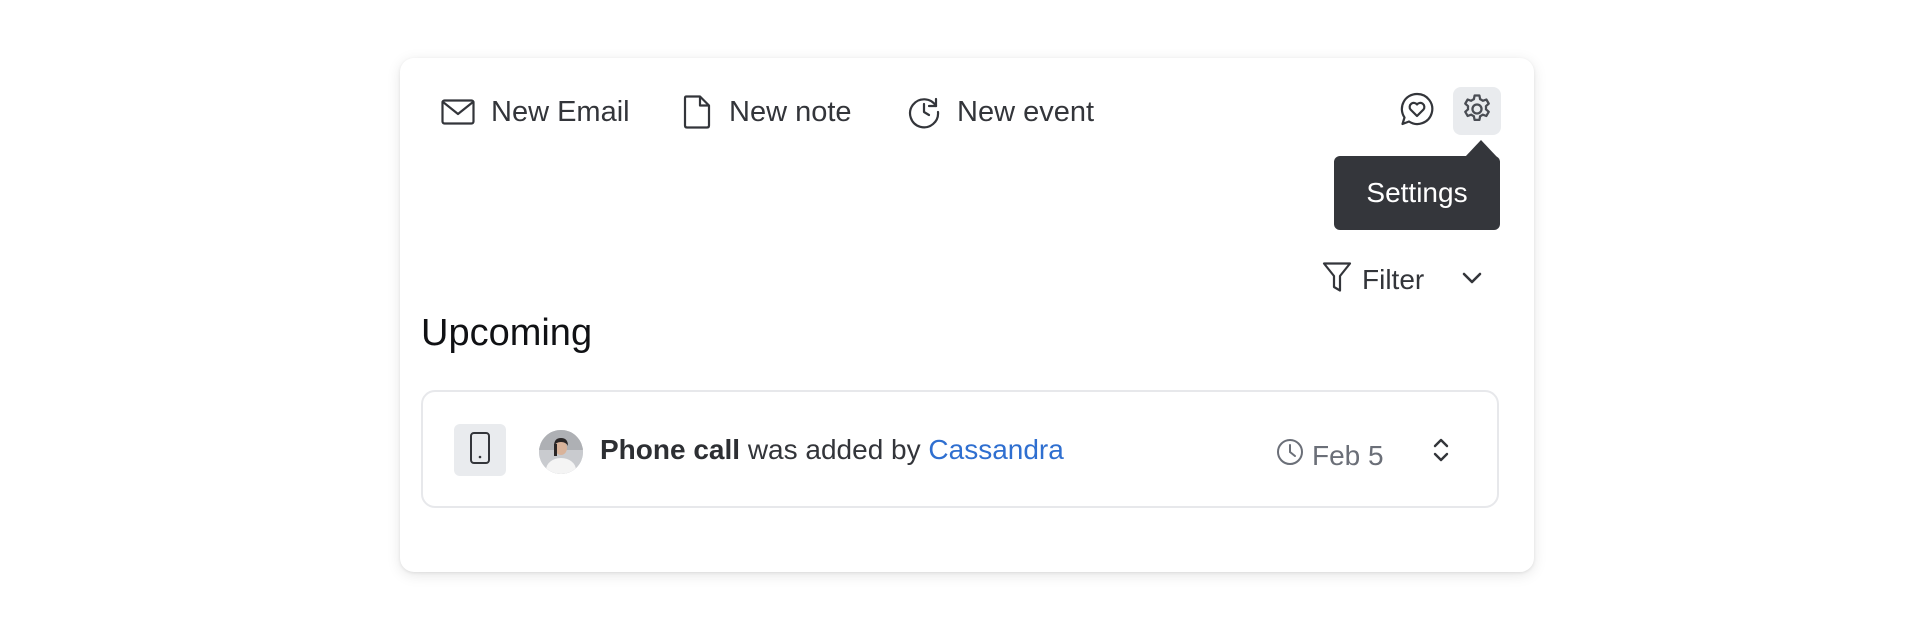 This screenshot has width=1920, height=636. I want to click on filter-button: Filter, so click(1373, 280).